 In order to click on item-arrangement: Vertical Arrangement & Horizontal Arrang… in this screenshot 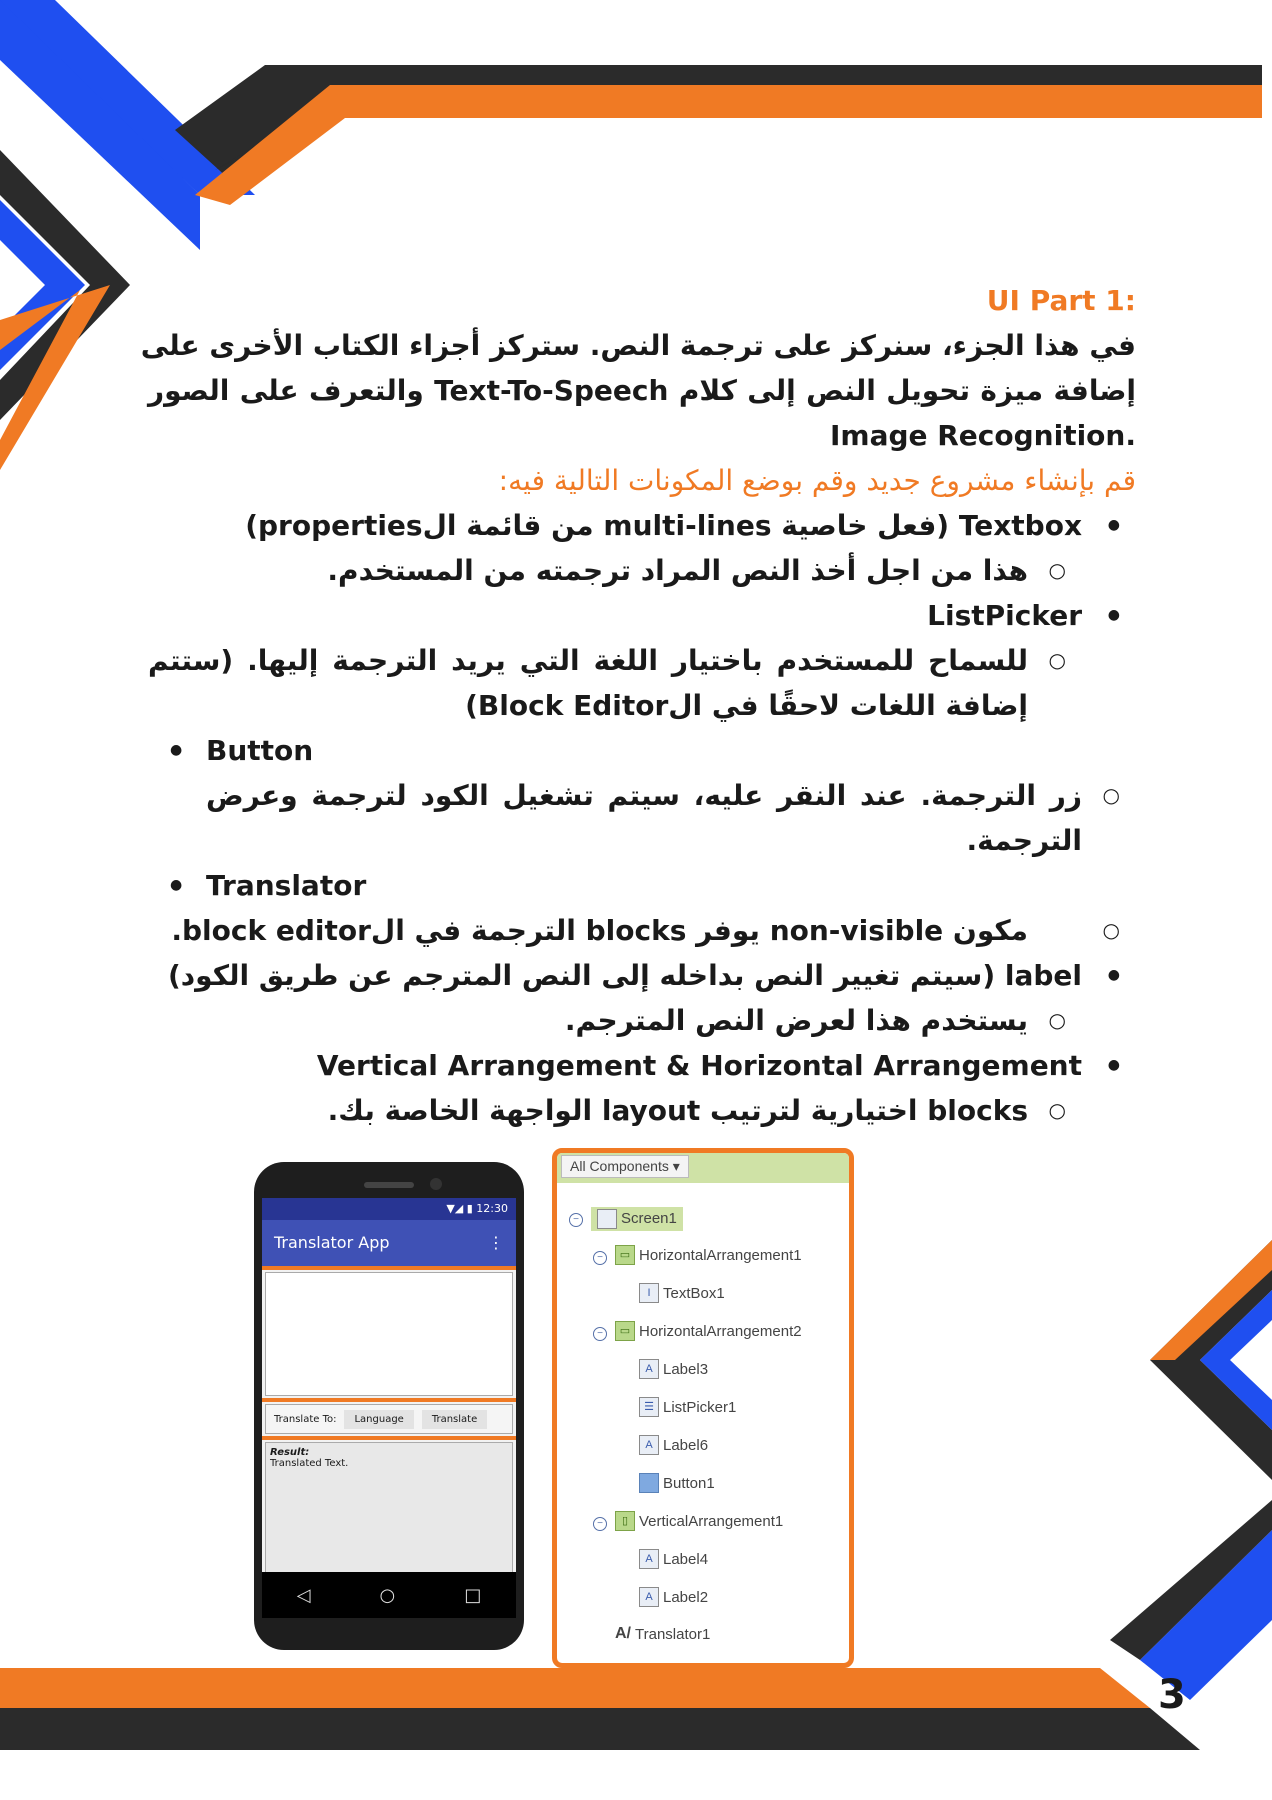, I will do `click(642, 1065)`.